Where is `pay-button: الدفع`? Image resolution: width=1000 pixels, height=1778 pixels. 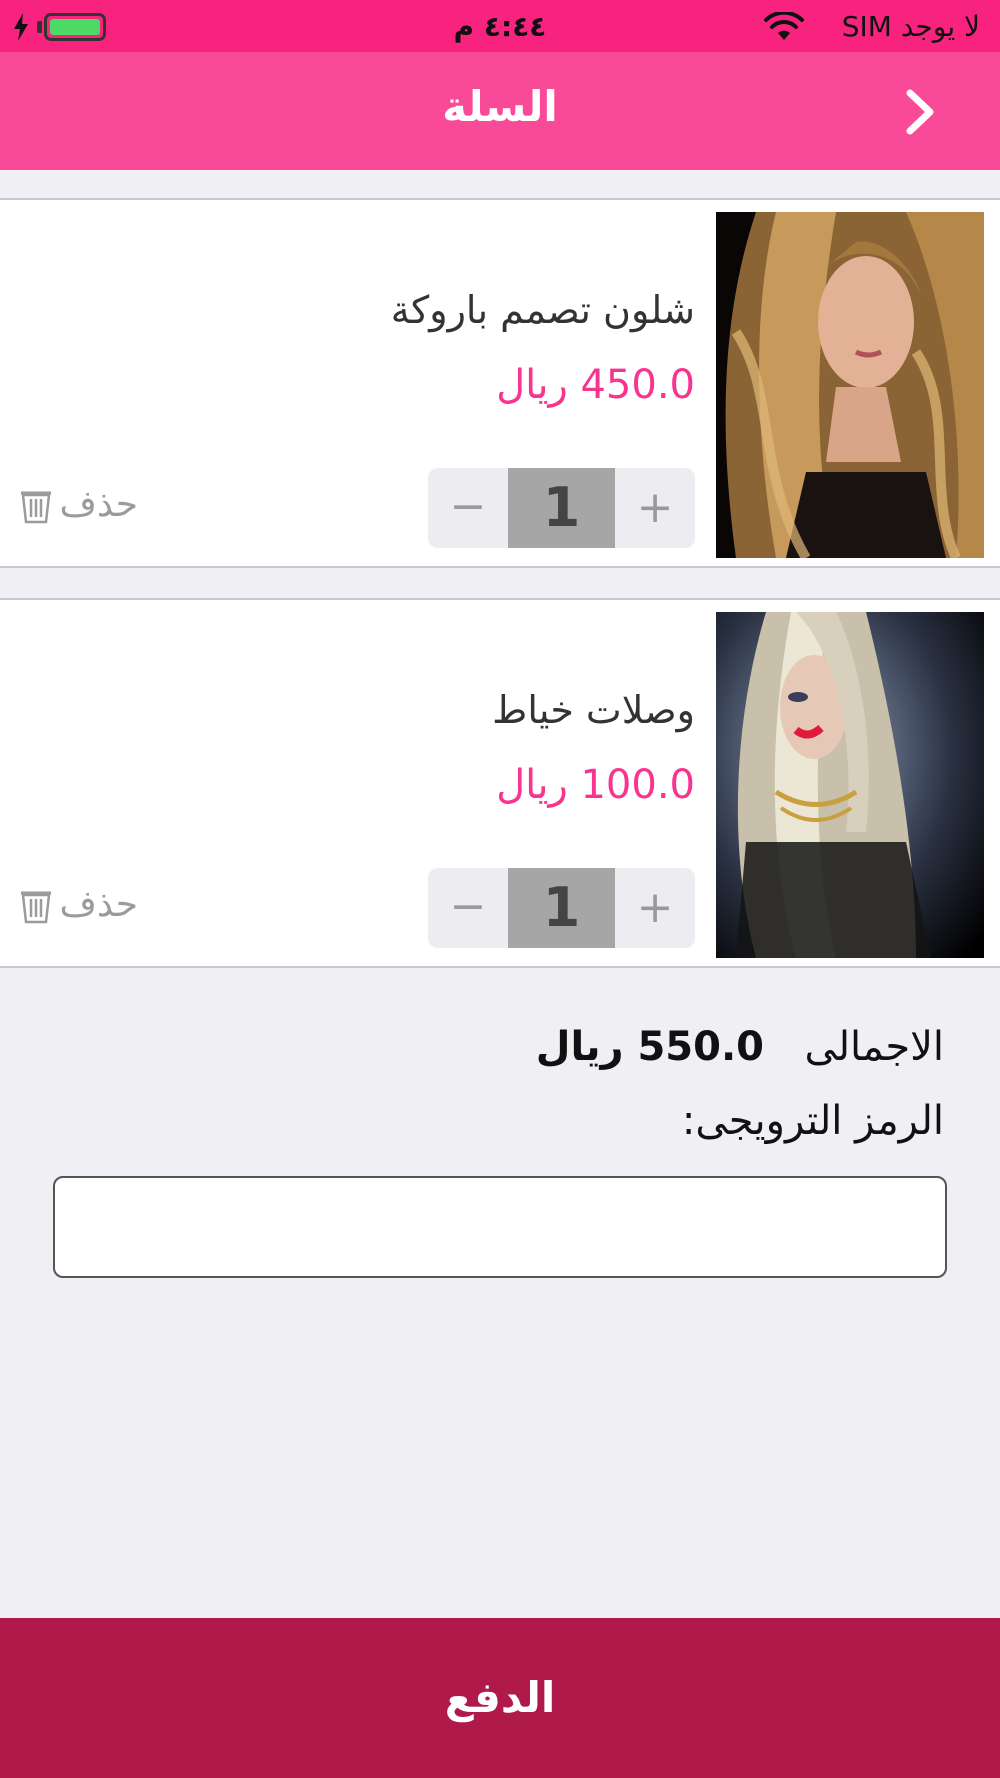
pay-button: الدفع is located at coordinates (500, 1698).